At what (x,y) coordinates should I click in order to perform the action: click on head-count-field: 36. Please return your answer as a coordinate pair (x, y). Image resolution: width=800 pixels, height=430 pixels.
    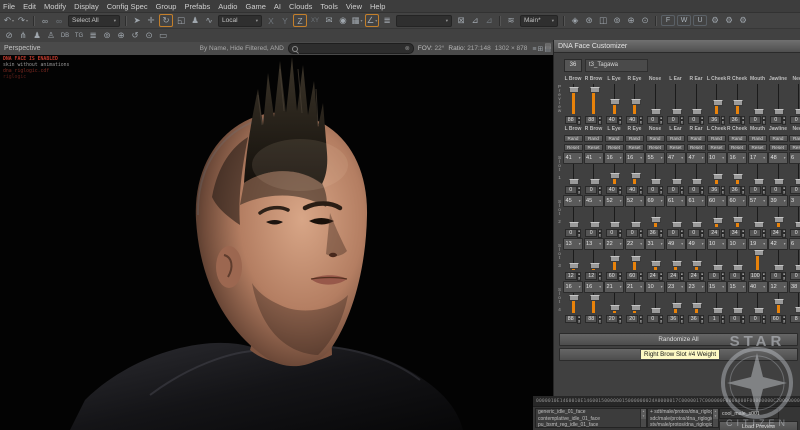
    Looking at the image, I should click on (573, 65).